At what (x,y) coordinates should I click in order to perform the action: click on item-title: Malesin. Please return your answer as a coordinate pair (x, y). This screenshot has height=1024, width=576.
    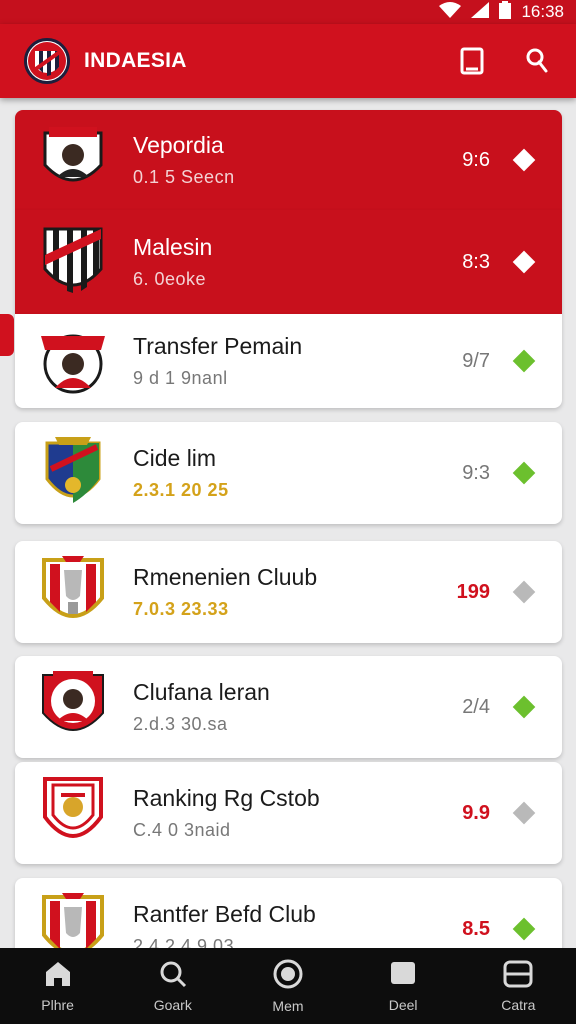
    Looking at the image, I should click on (173, 247).